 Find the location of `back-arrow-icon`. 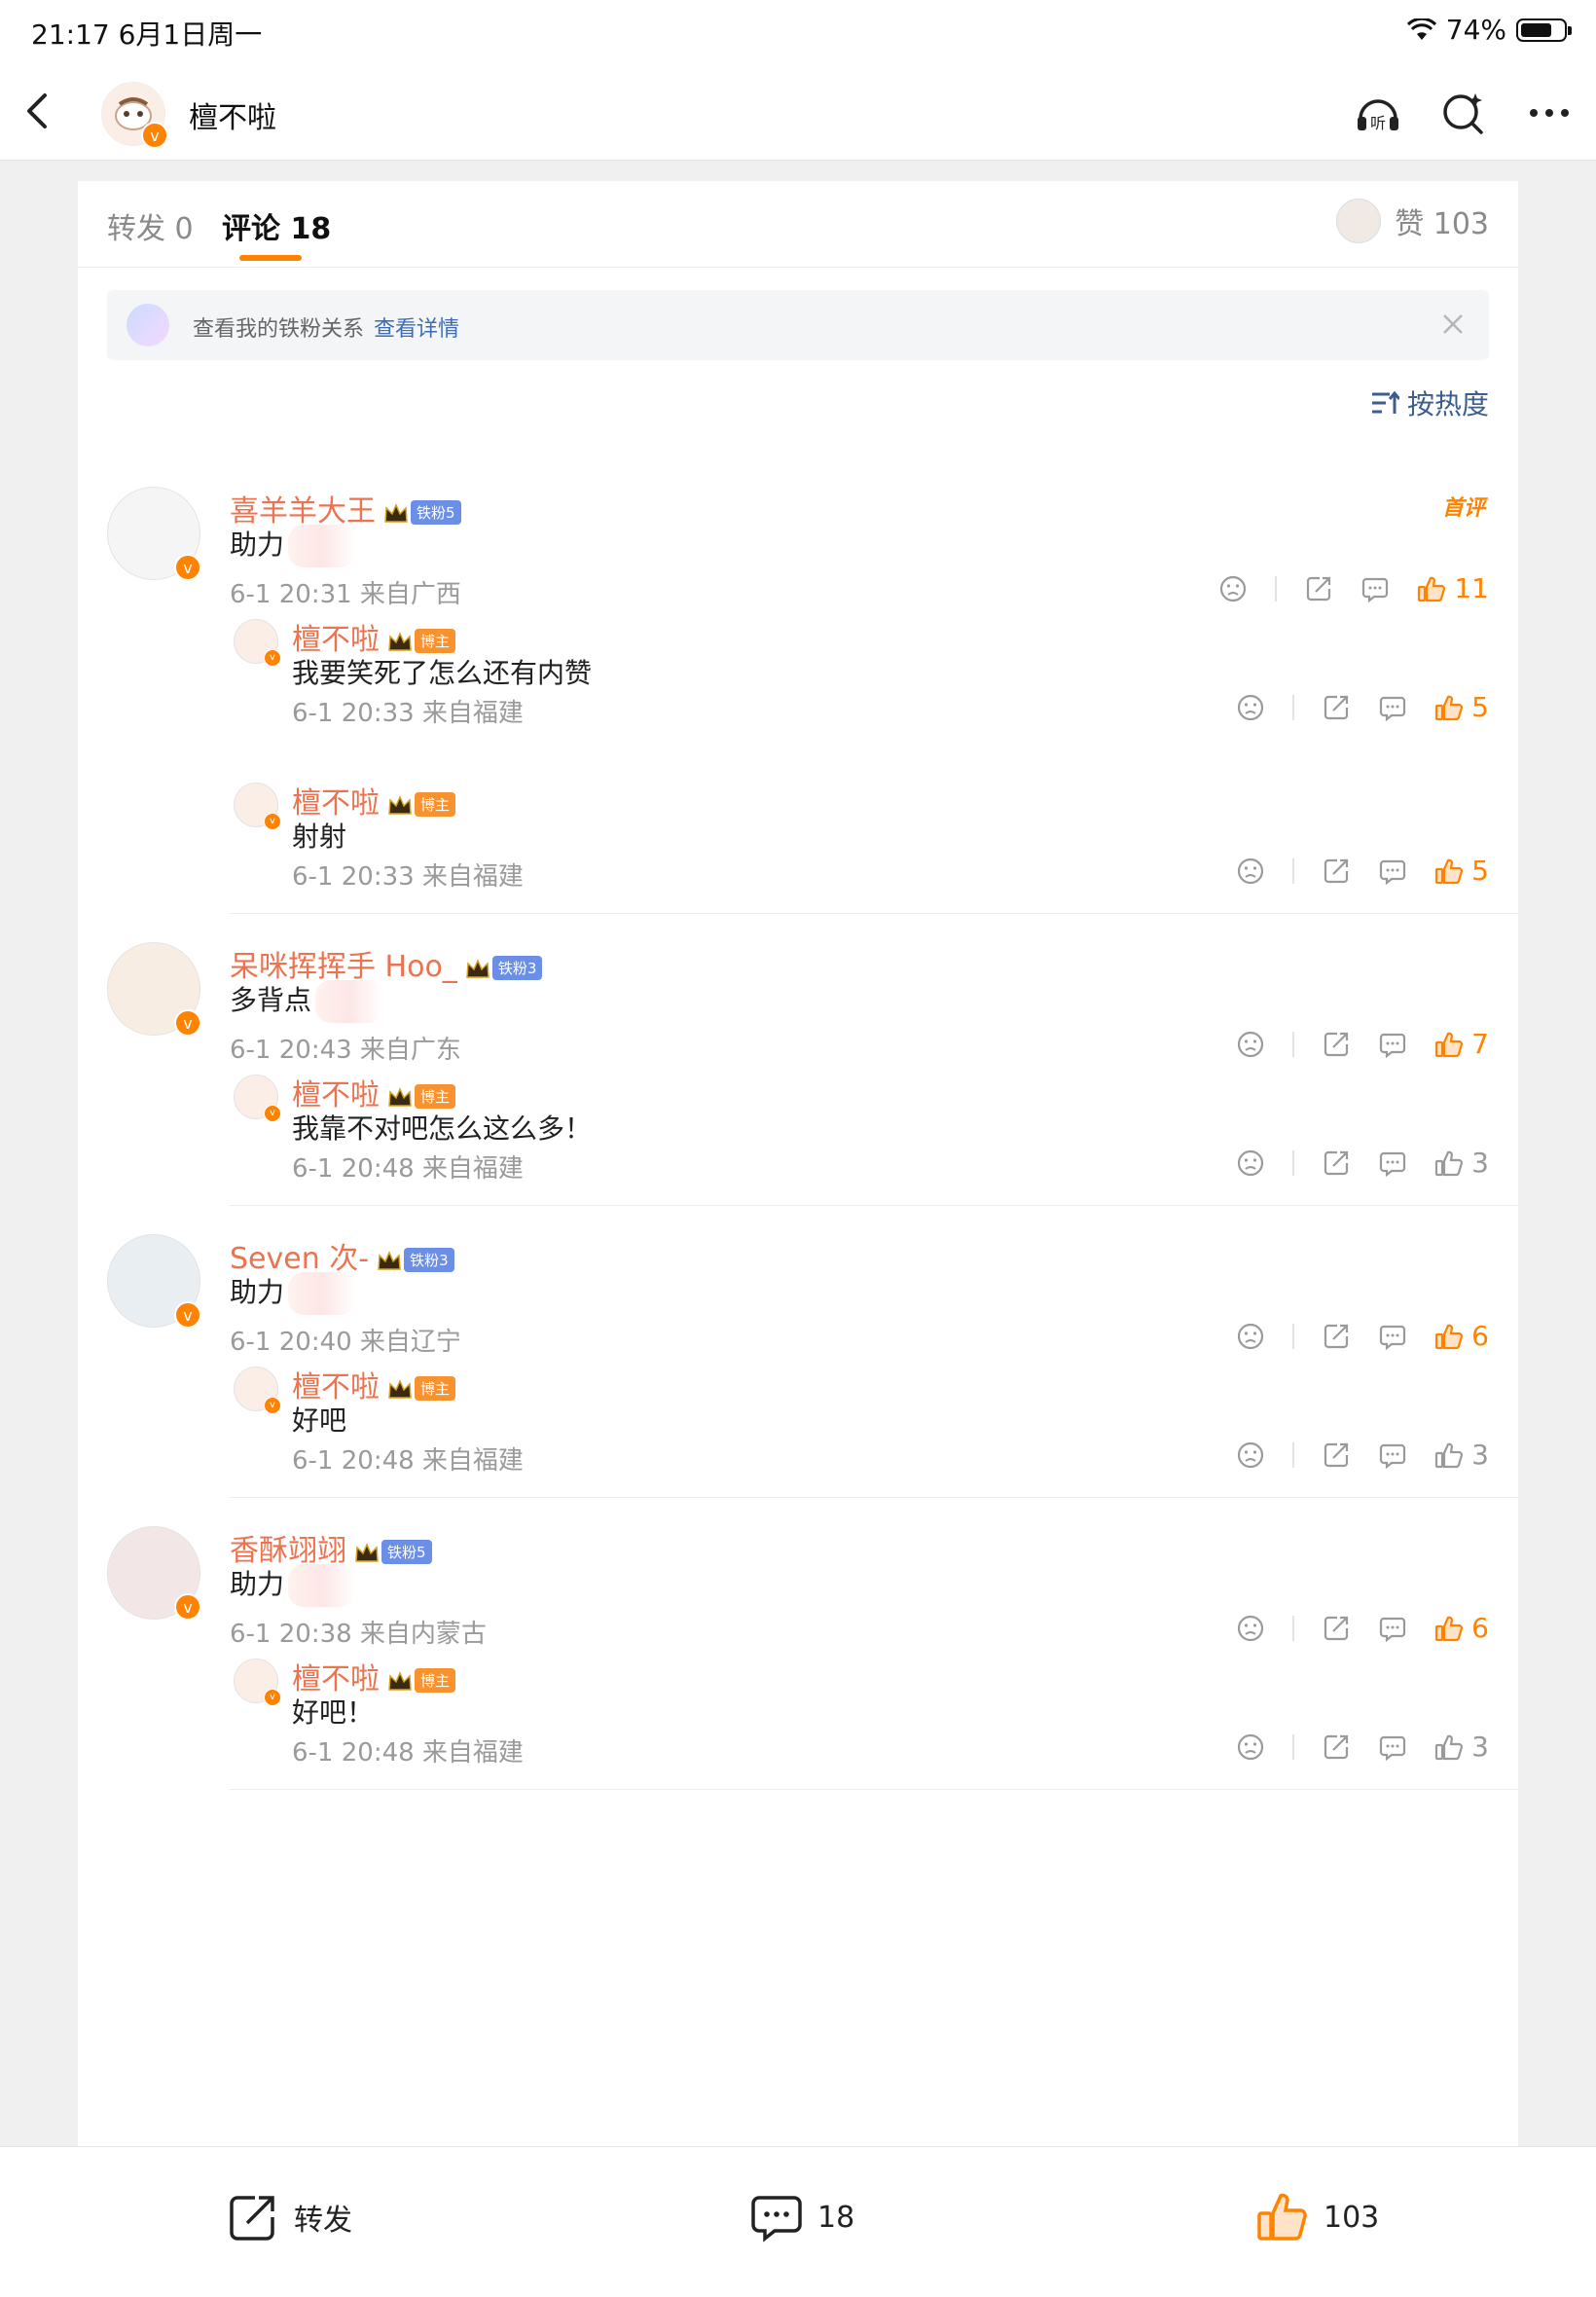

back-arrow-icon is located at coordinates (39, 111).